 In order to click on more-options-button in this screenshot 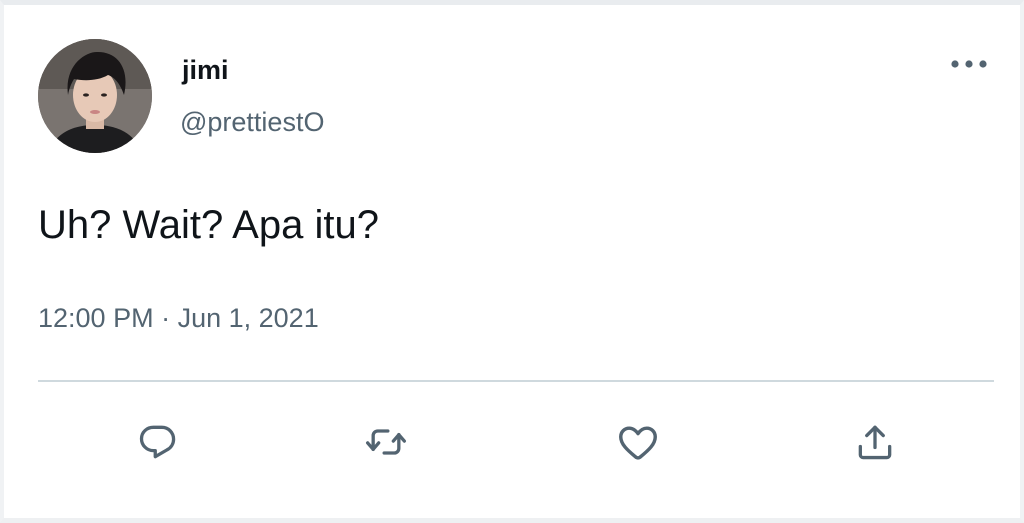, I will do `click(969, 64)`.